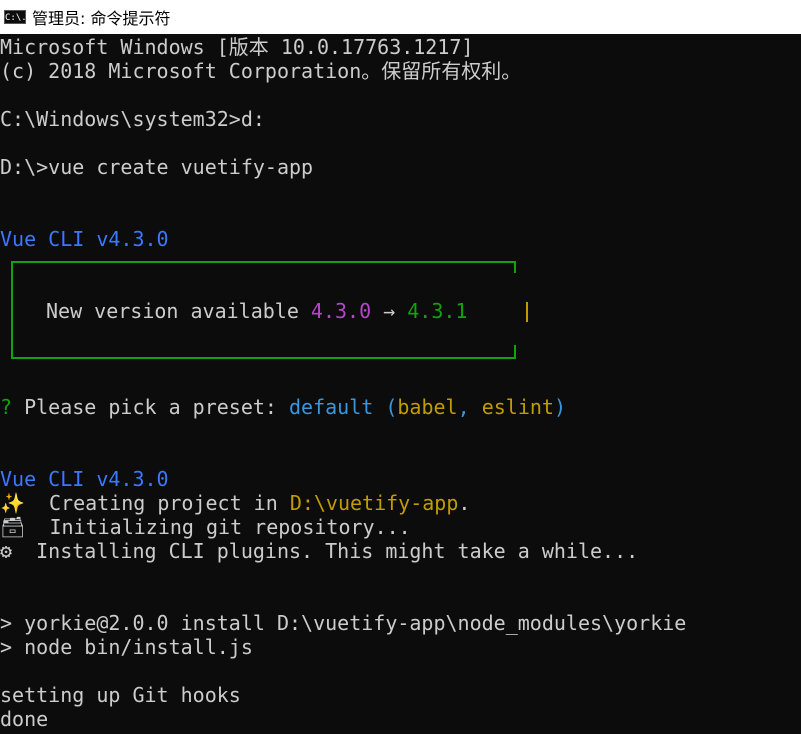 This screenshot has width=801, height=734. I want to click on preset-default: default, so click(331, 407).